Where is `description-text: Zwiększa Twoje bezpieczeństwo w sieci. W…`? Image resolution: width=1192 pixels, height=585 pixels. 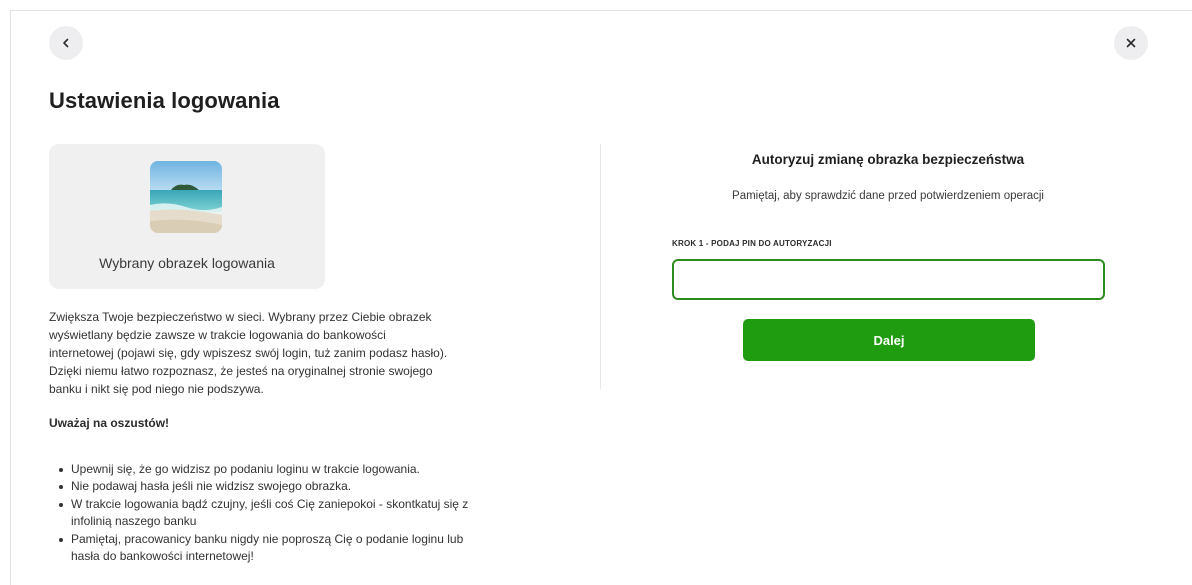 description-text: Zwiększa Twoje bezpieczeństwo w sieci. W… is located at coordinates (248, 353).